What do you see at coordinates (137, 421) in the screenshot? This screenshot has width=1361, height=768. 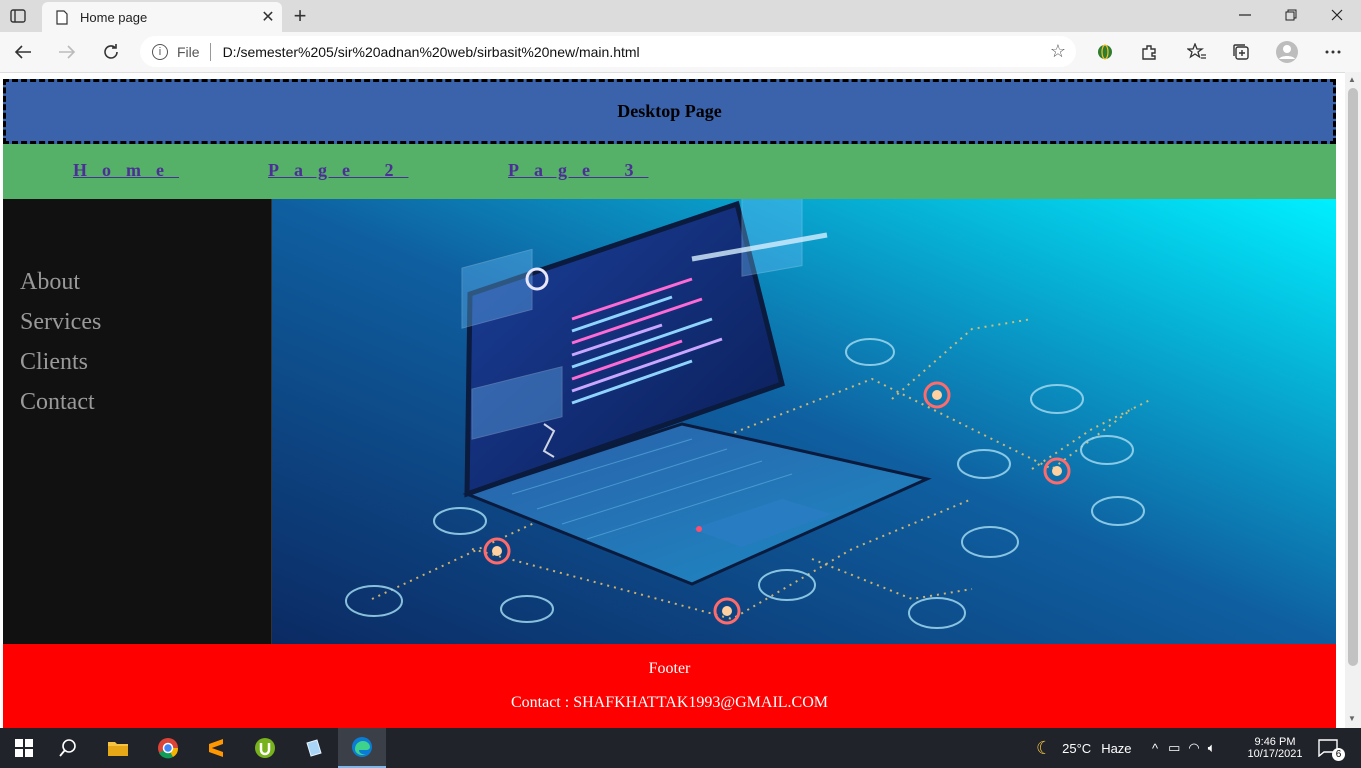 I see `sidebar: About Services Clients Contact` at bounding box center [137, 421].